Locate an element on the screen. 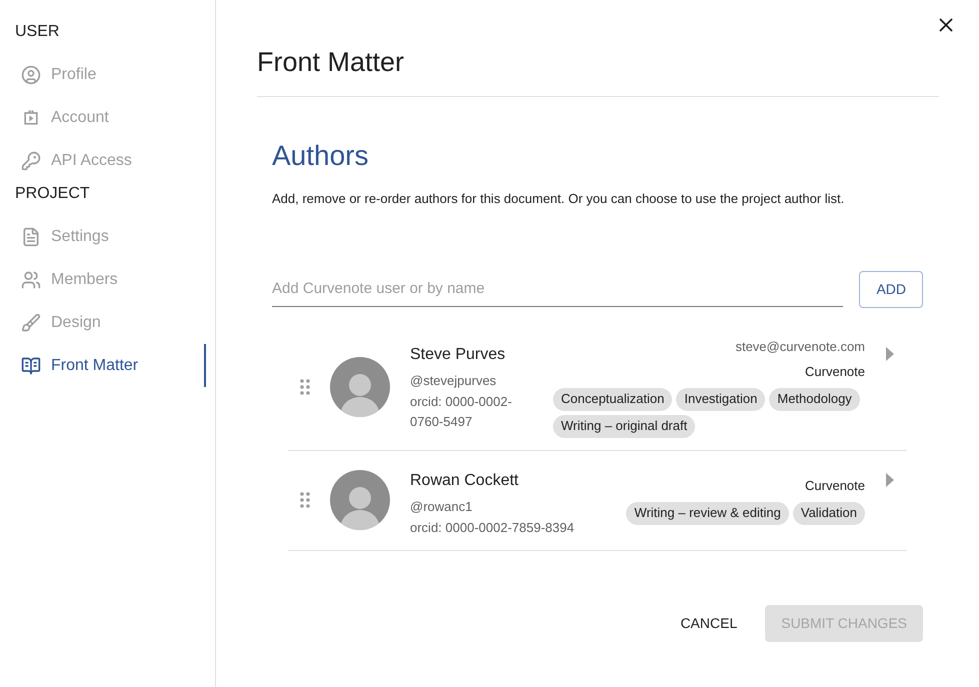 The height and width of the screenshot is (687, 979). role-chip: Conceptualization is located at coordinates (612, 399).